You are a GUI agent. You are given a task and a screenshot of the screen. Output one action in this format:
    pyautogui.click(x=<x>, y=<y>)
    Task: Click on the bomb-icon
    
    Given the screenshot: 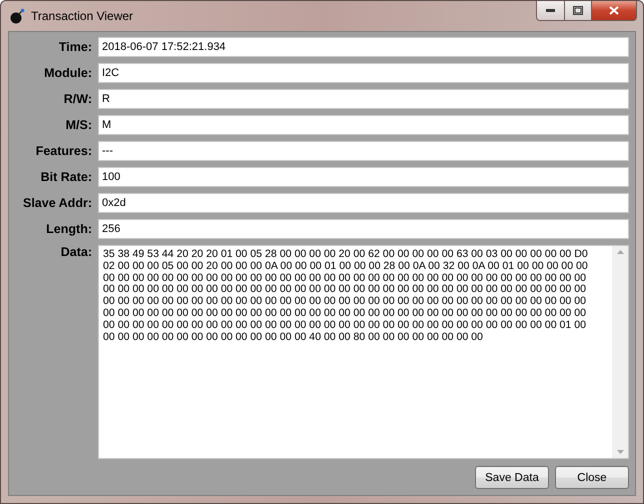 What is the action you would take?
    pyautogui.click(x=17, y=16)
    